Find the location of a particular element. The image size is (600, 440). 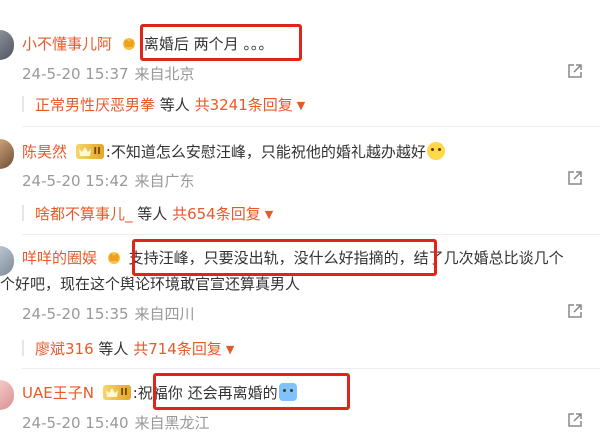

comment-meta: 24-5-20 15:40 来自黑龙江 is located at coordinates (116, 422).